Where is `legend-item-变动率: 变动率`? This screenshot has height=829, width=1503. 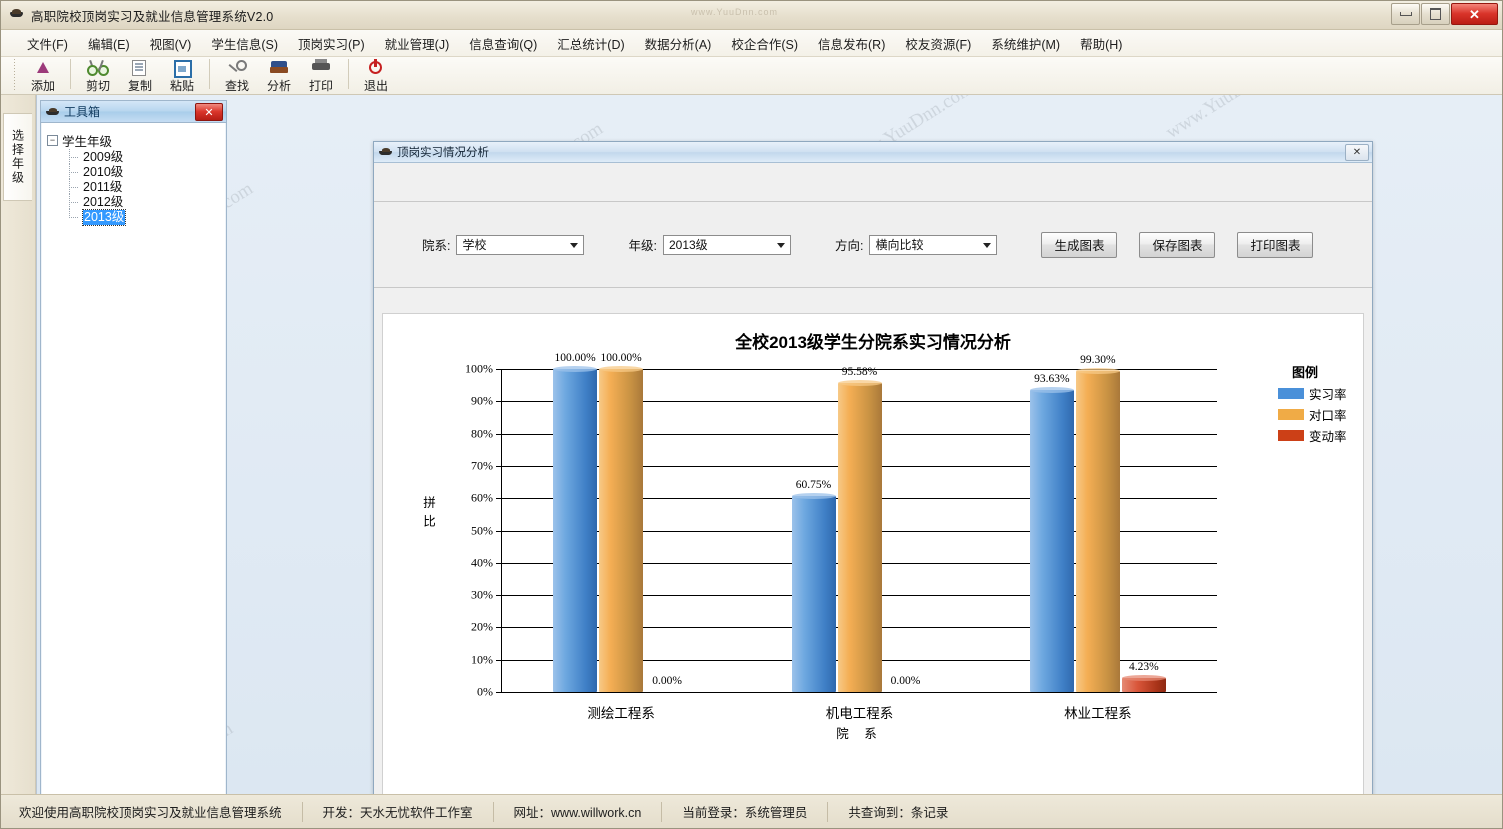
legend-item-变动率: 变动率 is located at coordinates (1312, 435).